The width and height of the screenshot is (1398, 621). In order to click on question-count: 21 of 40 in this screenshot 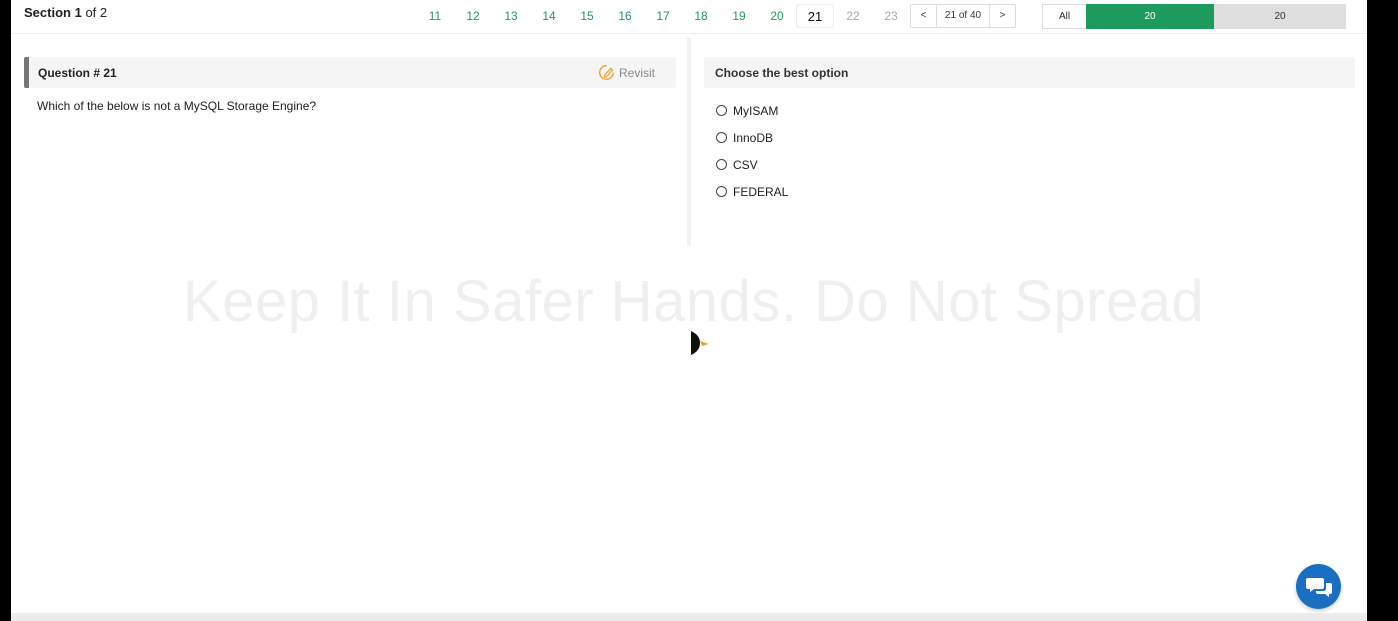, I will do `click(963, 16)`.